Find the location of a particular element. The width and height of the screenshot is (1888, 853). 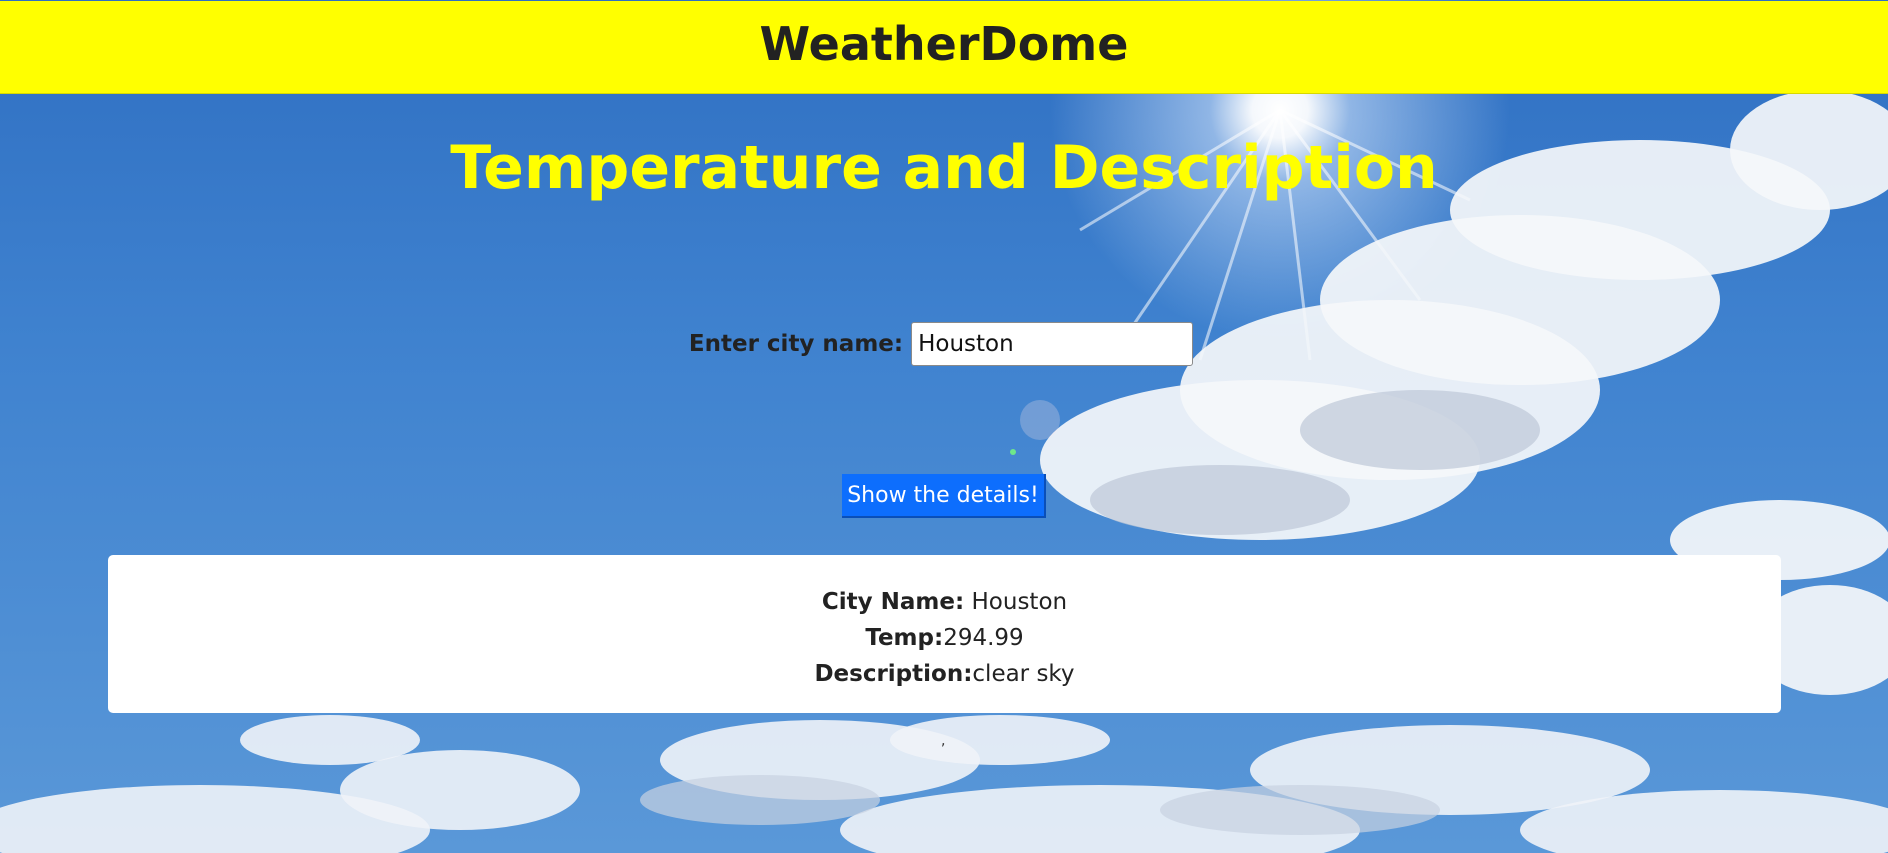

header-bar: WeatherDome is located at coordinates (944, 47).